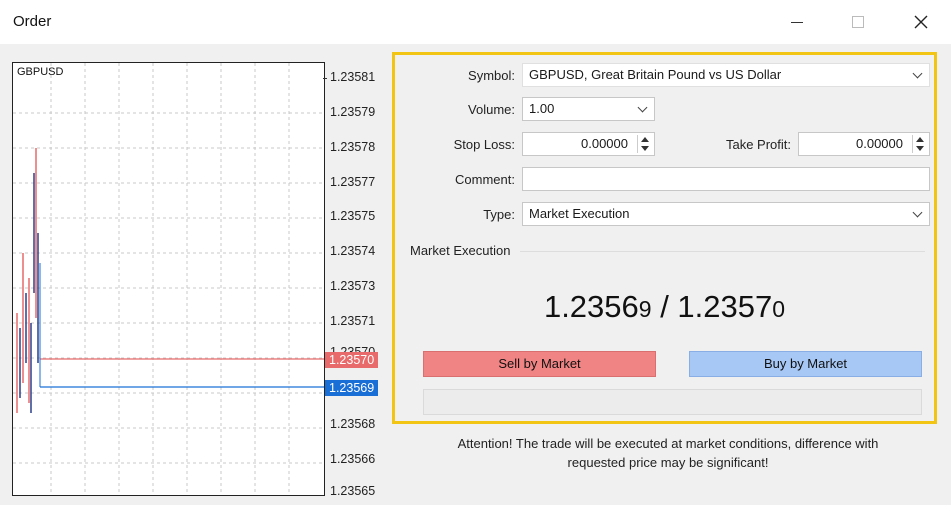  I want to click on type-value: Market Execution, so click(579, 213).